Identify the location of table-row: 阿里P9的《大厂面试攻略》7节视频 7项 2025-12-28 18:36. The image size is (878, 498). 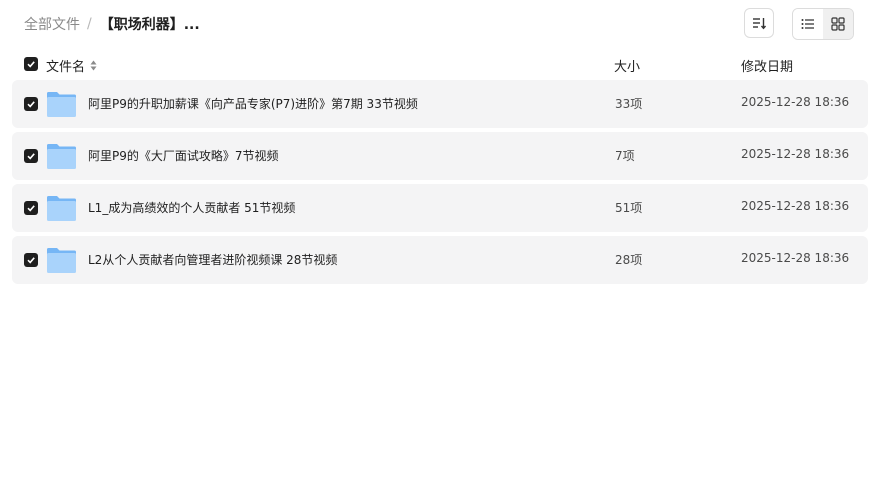
(440, 156).